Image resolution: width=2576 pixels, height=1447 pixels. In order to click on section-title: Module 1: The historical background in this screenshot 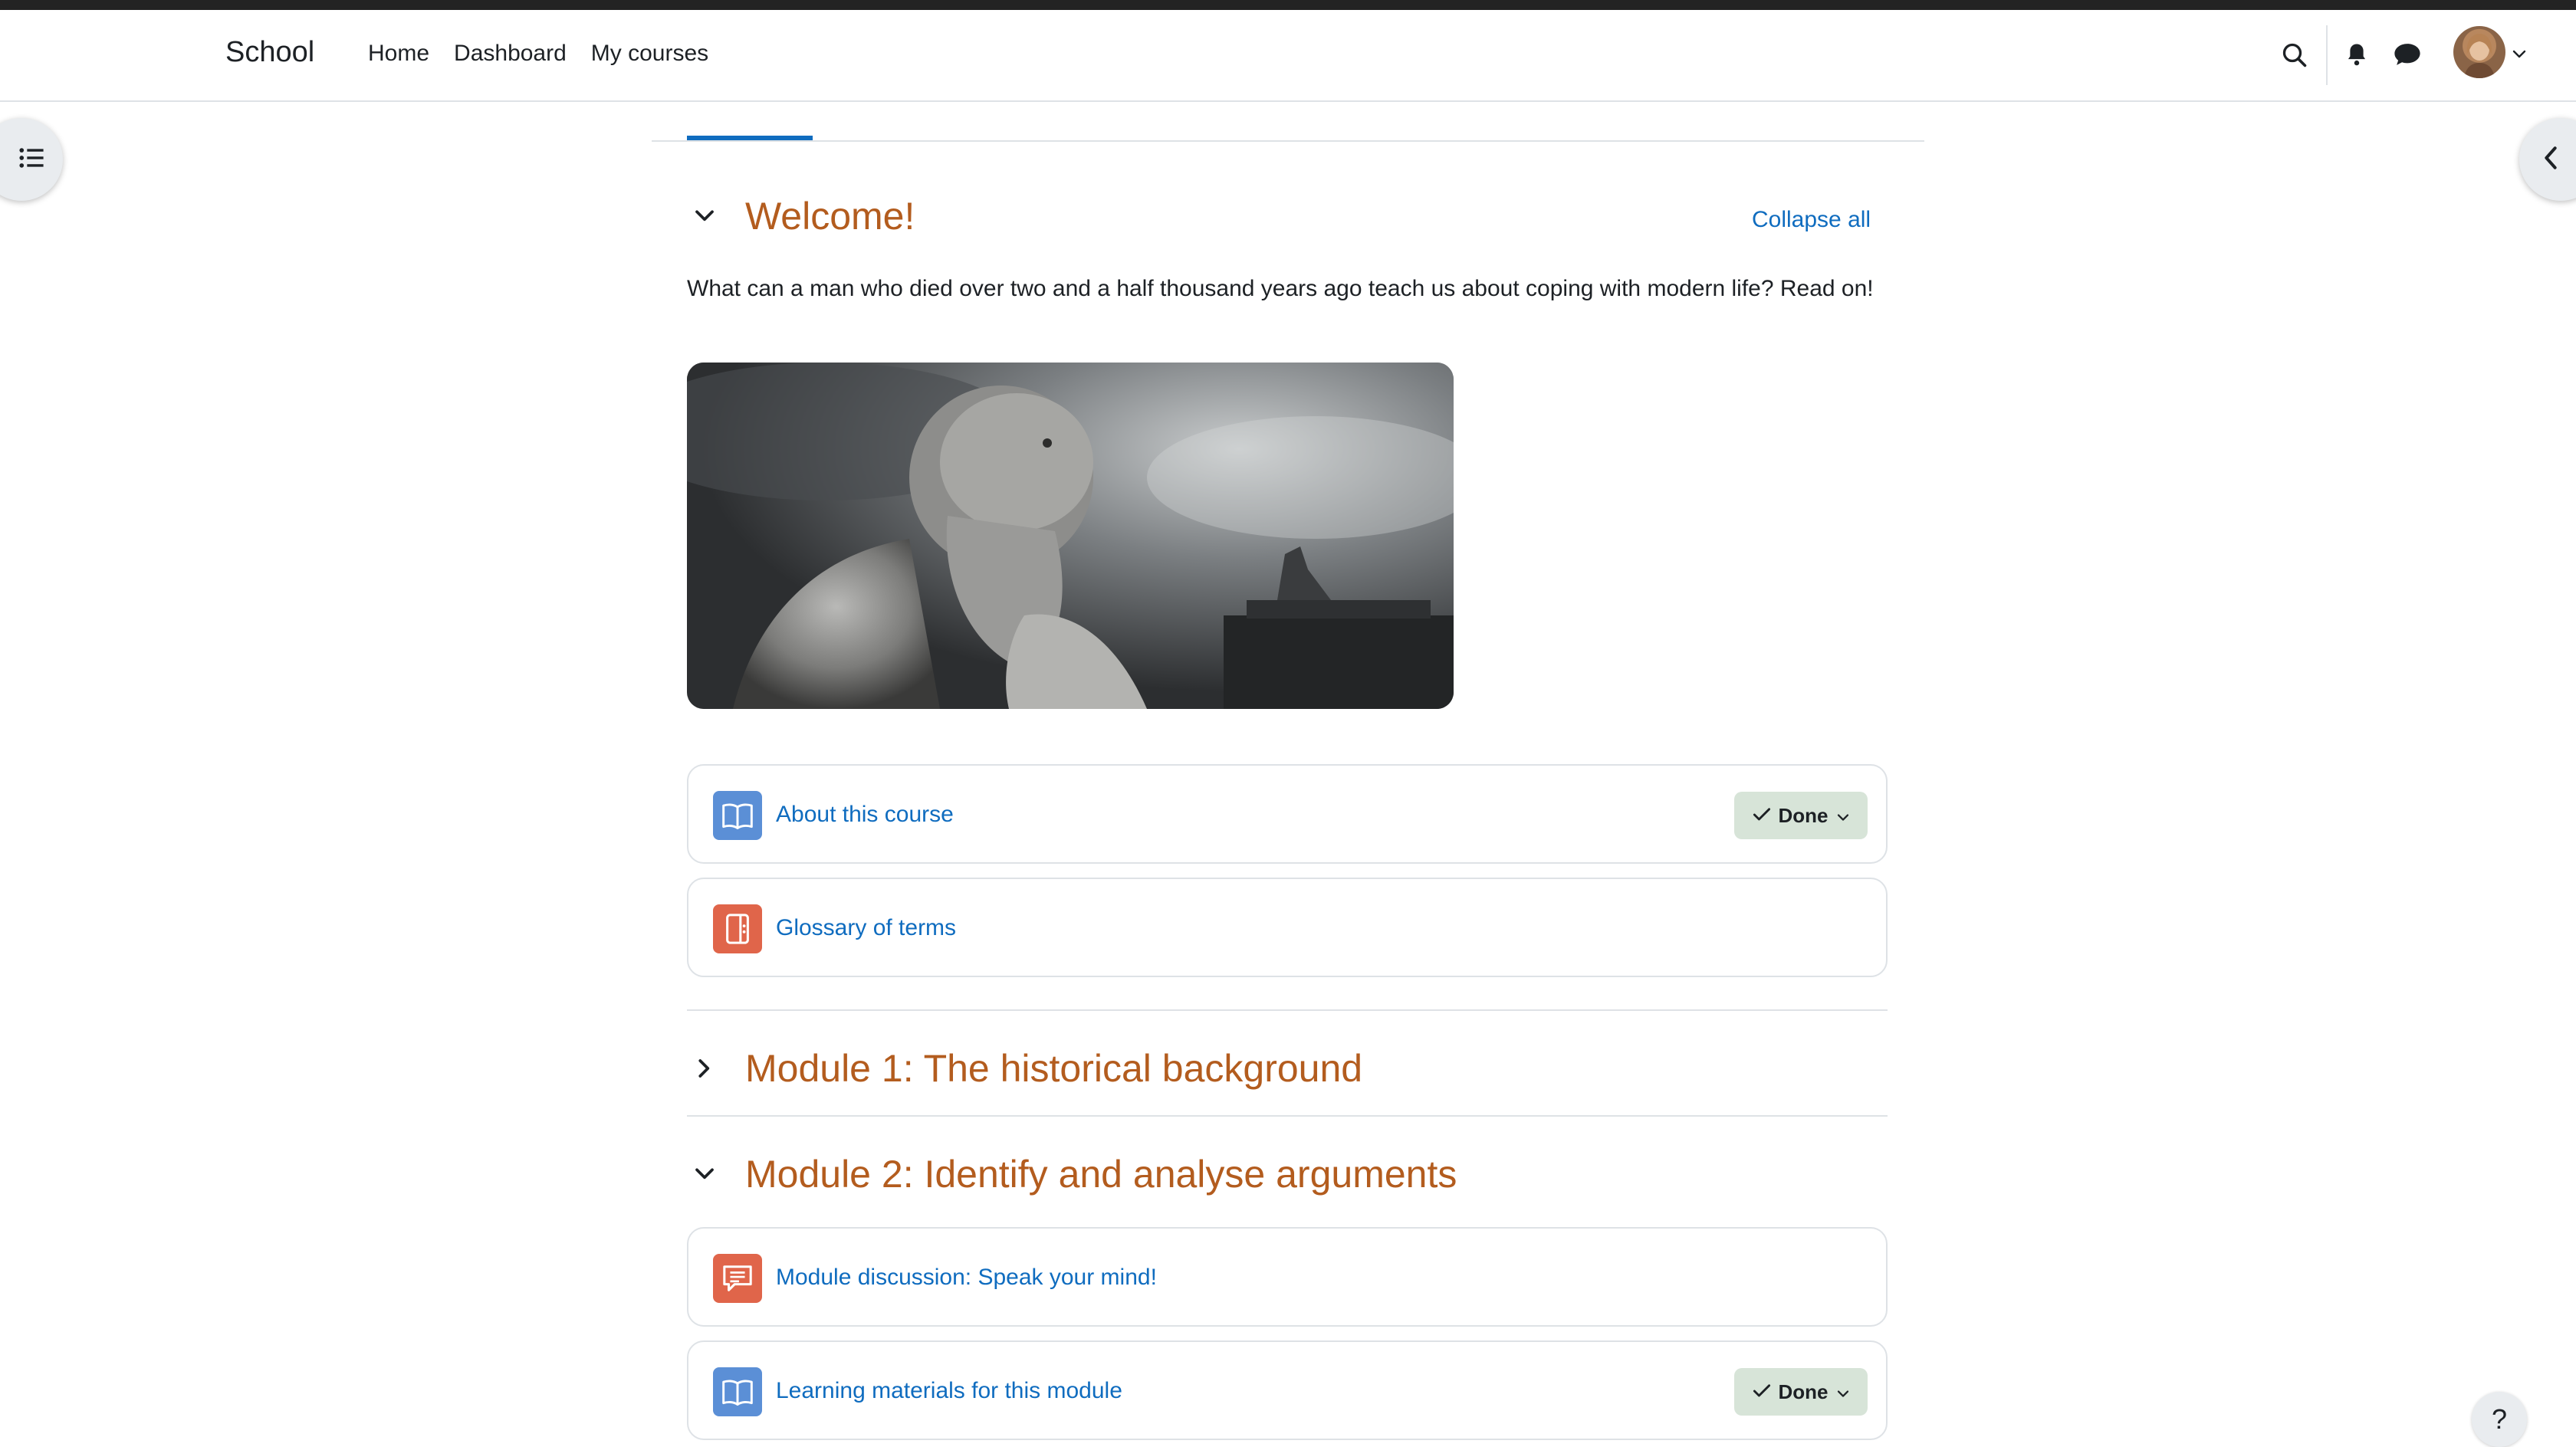, I will do `click(1053, 1068)`.